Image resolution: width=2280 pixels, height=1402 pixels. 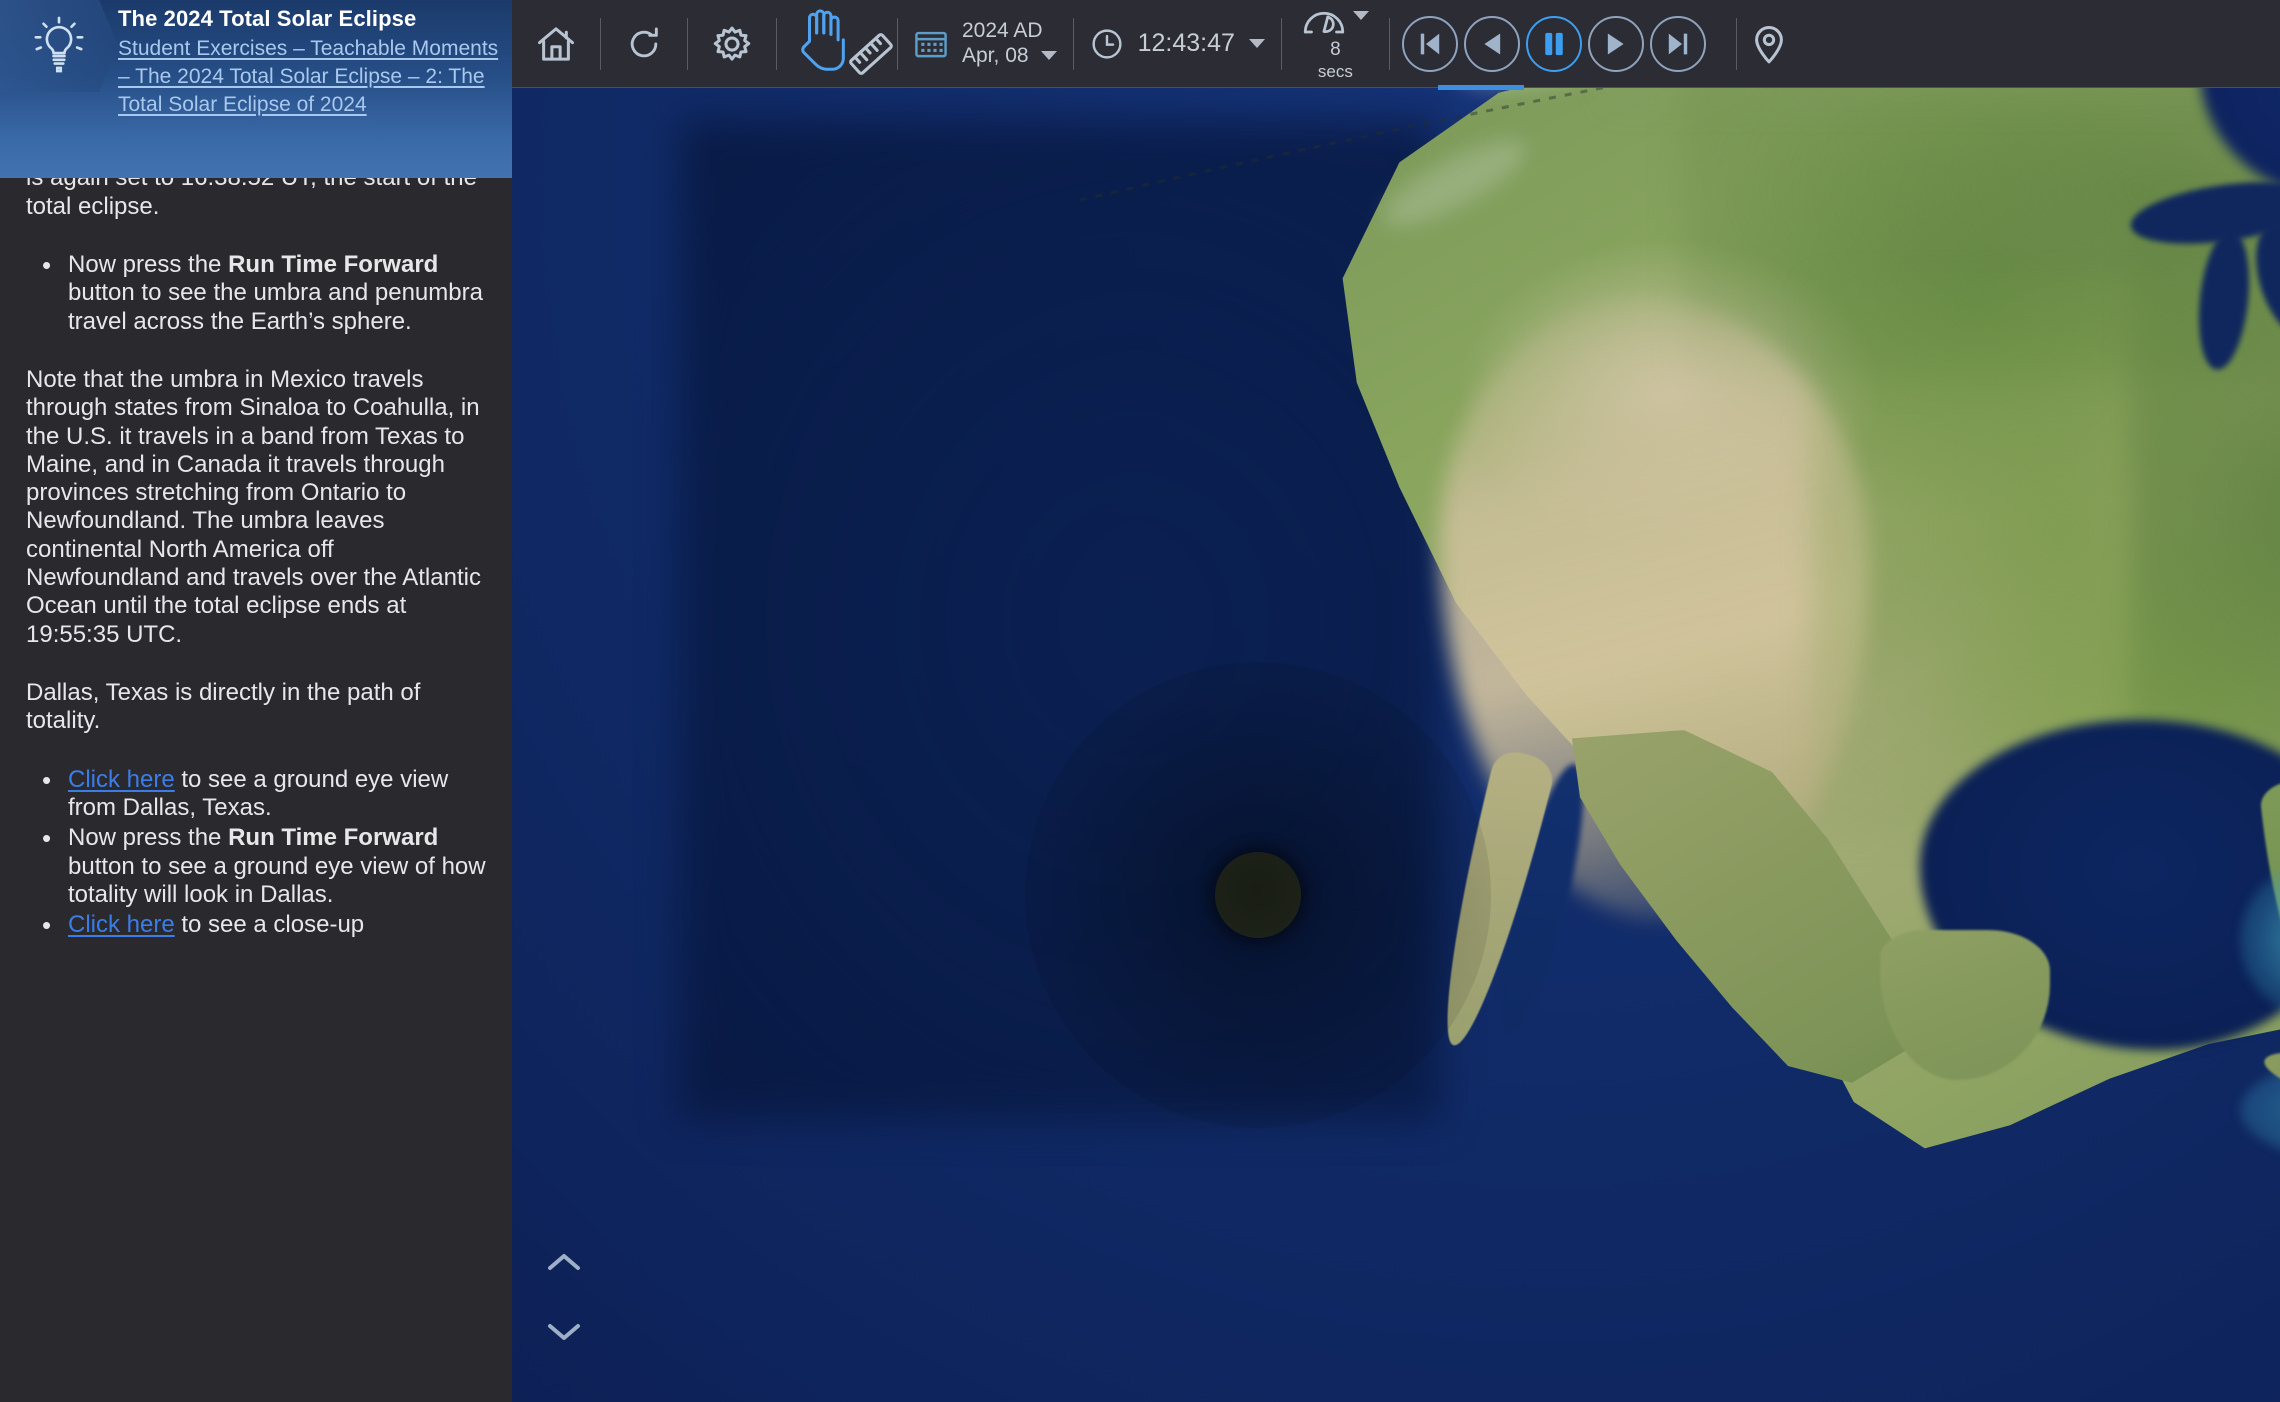 What do you see at coordinates (1360, 15) in the screenshot?
I see `speed-caret-down-icon` at bounding box center [1360, 15].